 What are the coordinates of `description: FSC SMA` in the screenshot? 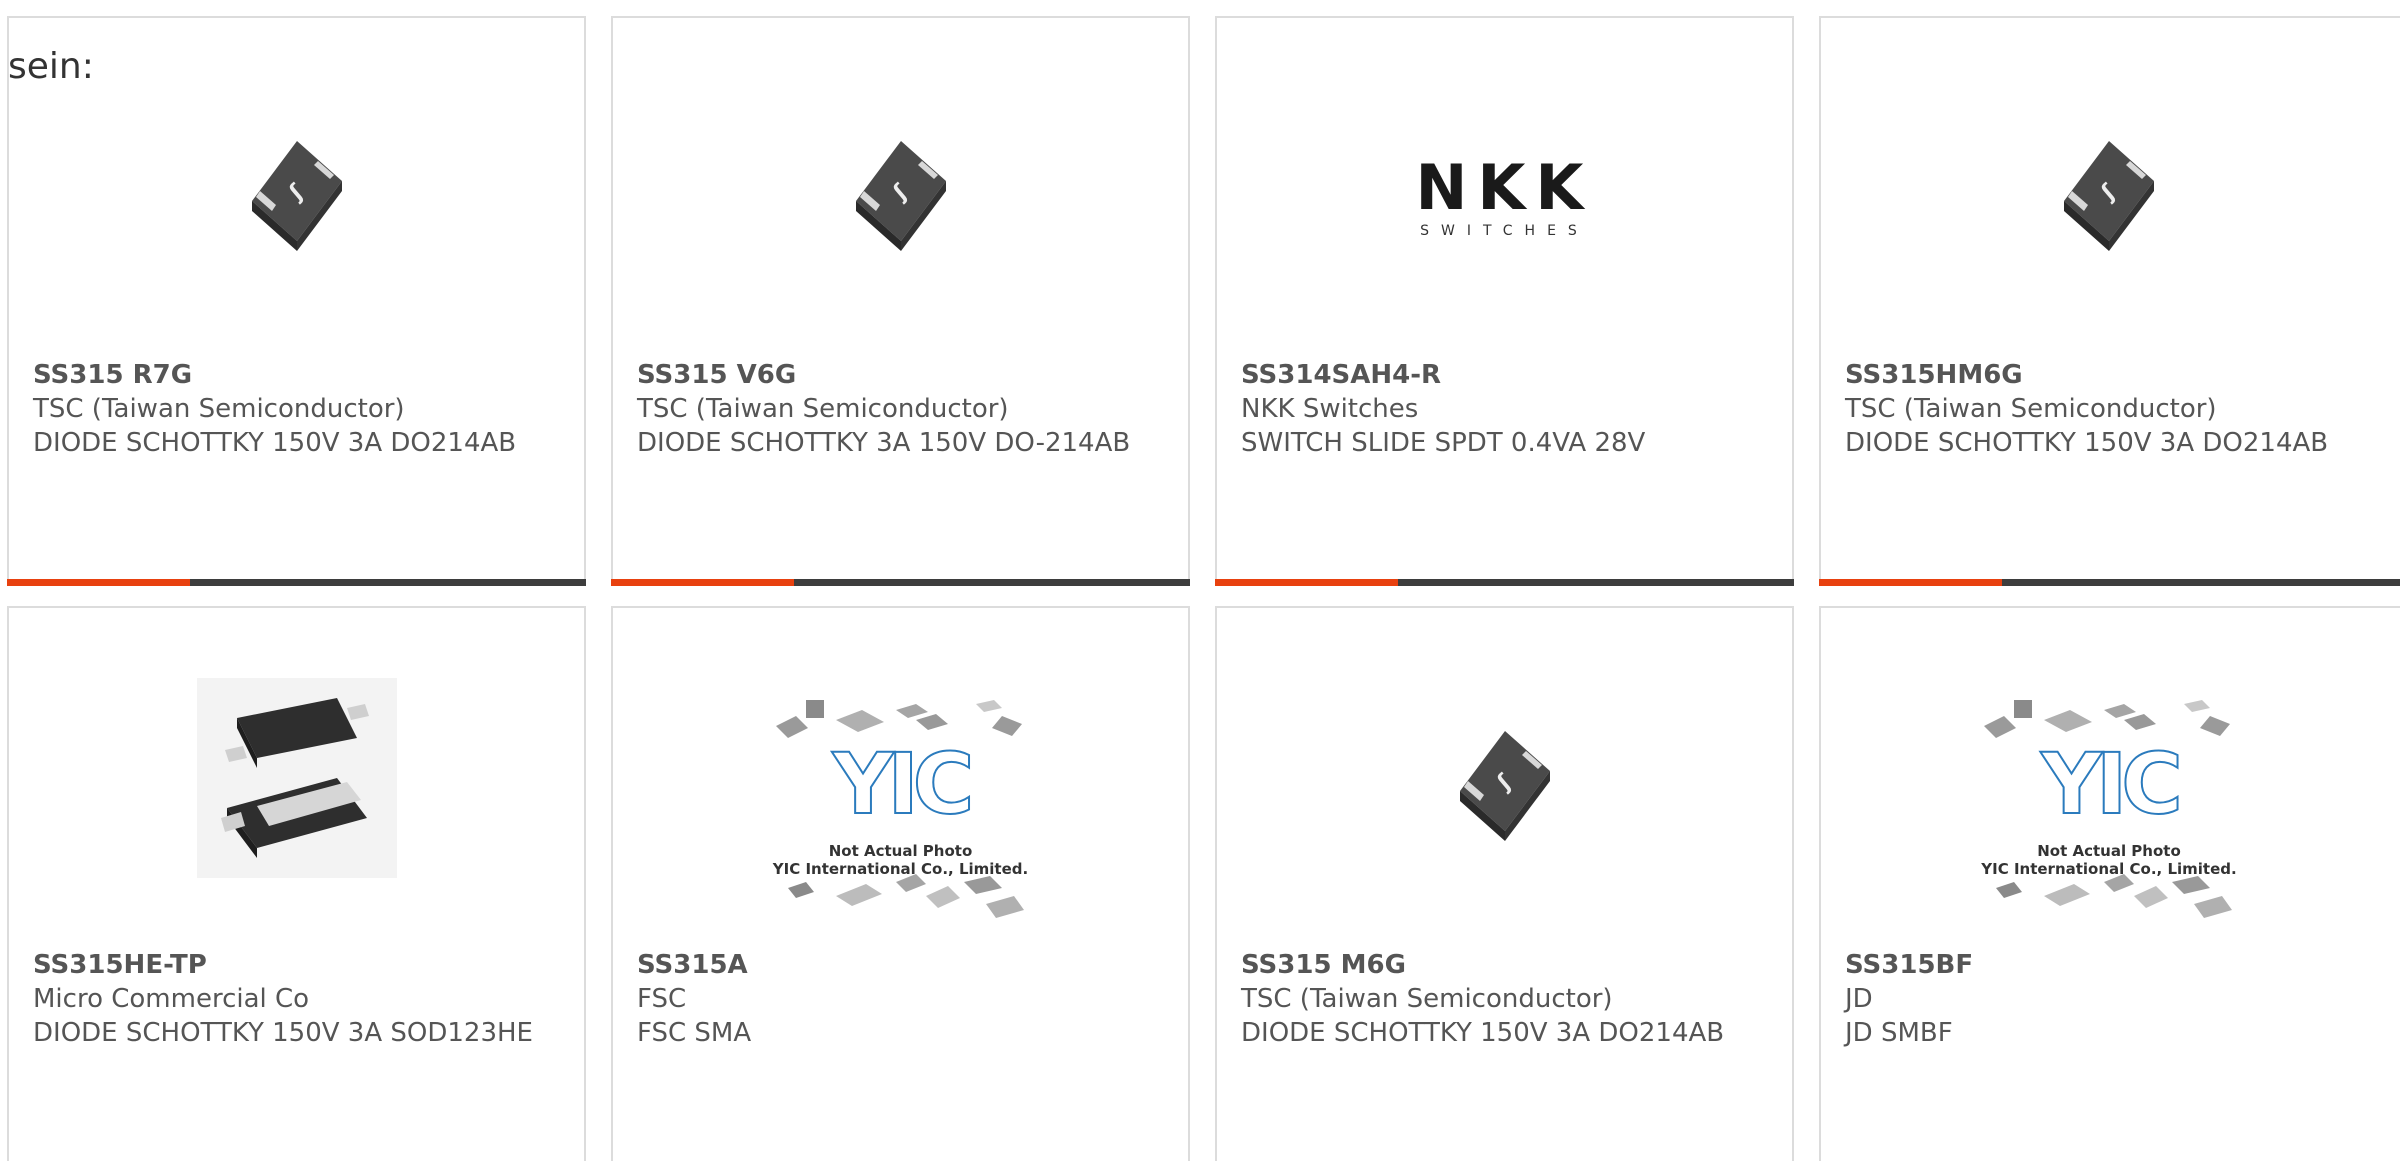 It's located at (694, 1033).